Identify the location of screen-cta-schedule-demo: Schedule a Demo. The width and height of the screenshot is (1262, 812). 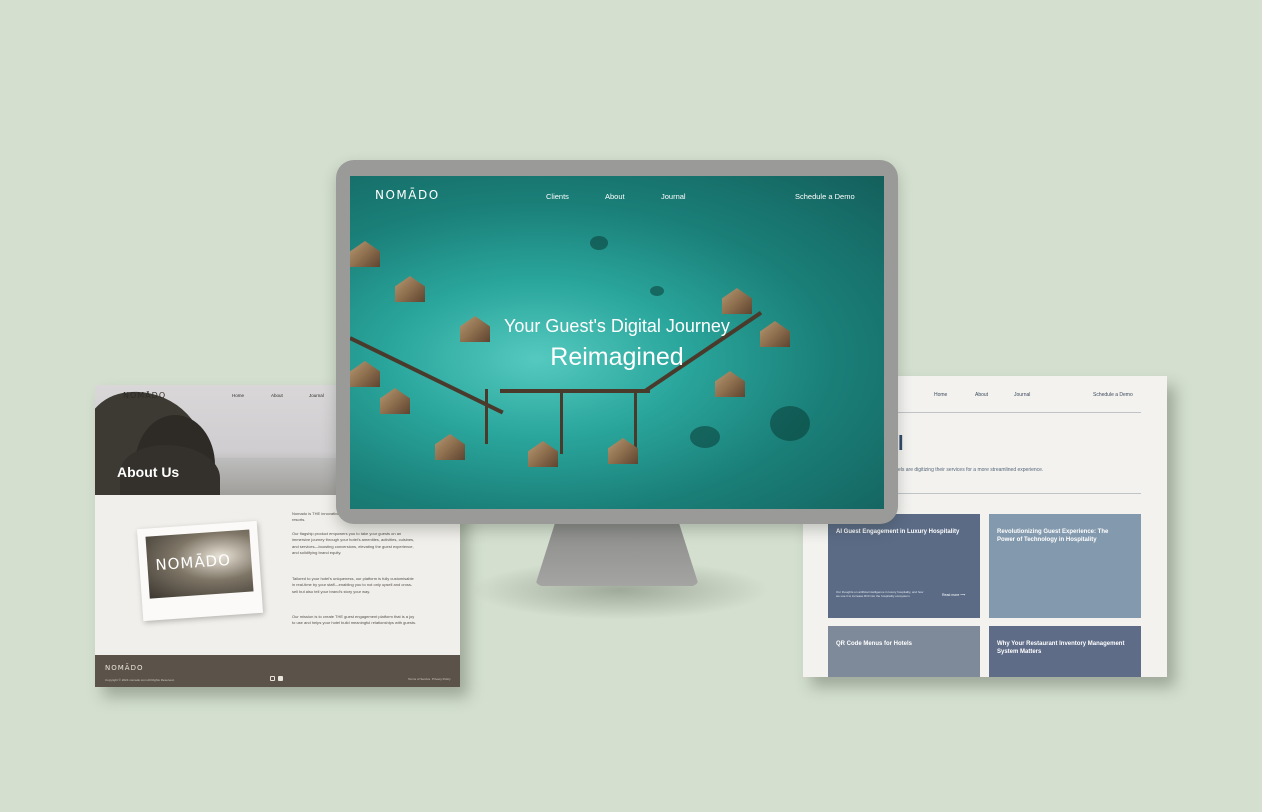
(825, 196).